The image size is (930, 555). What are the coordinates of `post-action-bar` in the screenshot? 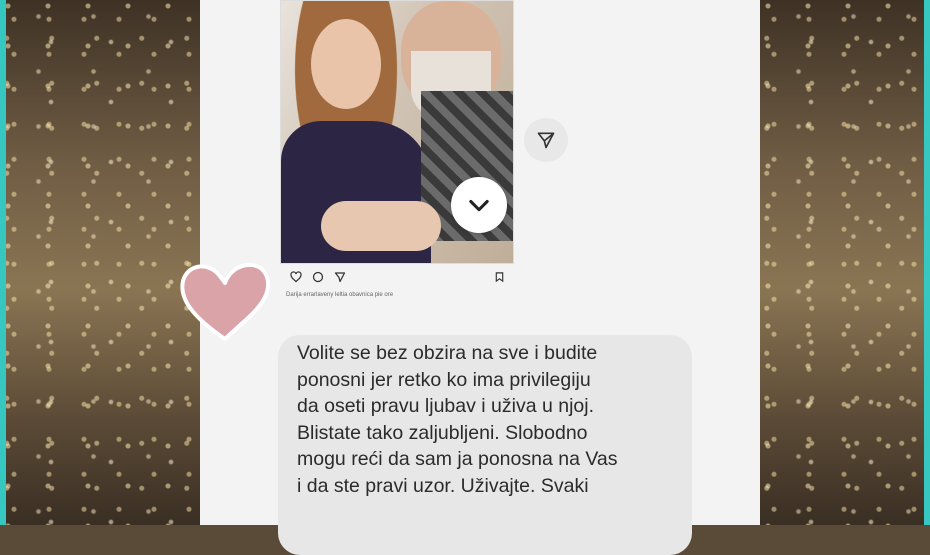 It's located at (397, 277).